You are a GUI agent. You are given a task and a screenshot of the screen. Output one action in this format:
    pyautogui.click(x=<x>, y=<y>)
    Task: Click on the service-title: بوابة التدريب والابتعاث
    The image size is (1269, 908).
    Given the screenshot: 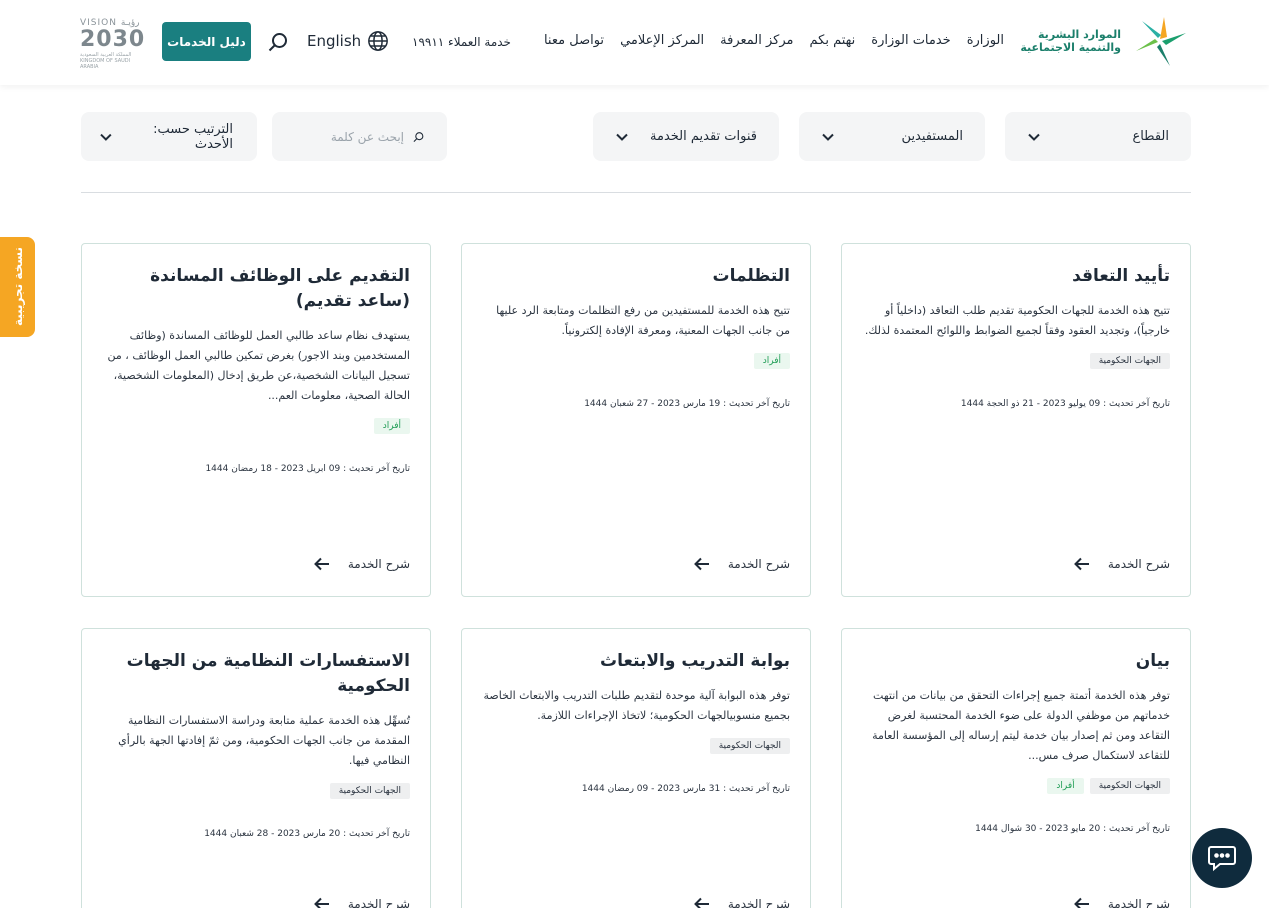 What is the action you would take?
    pyautogui.click(x=636, y=661)
    